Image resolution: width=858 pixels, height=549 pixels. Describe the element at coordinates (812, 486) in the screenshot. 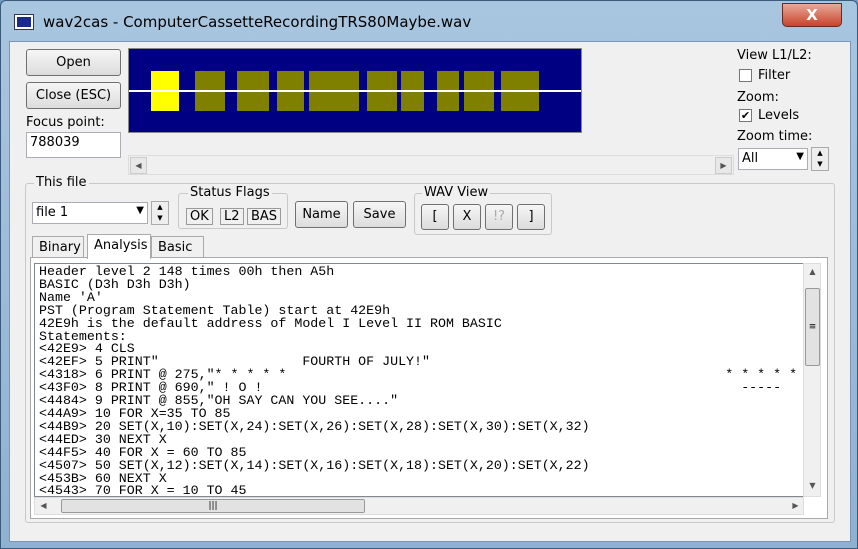

I see `scroll-down-icon: ▼` at that location.